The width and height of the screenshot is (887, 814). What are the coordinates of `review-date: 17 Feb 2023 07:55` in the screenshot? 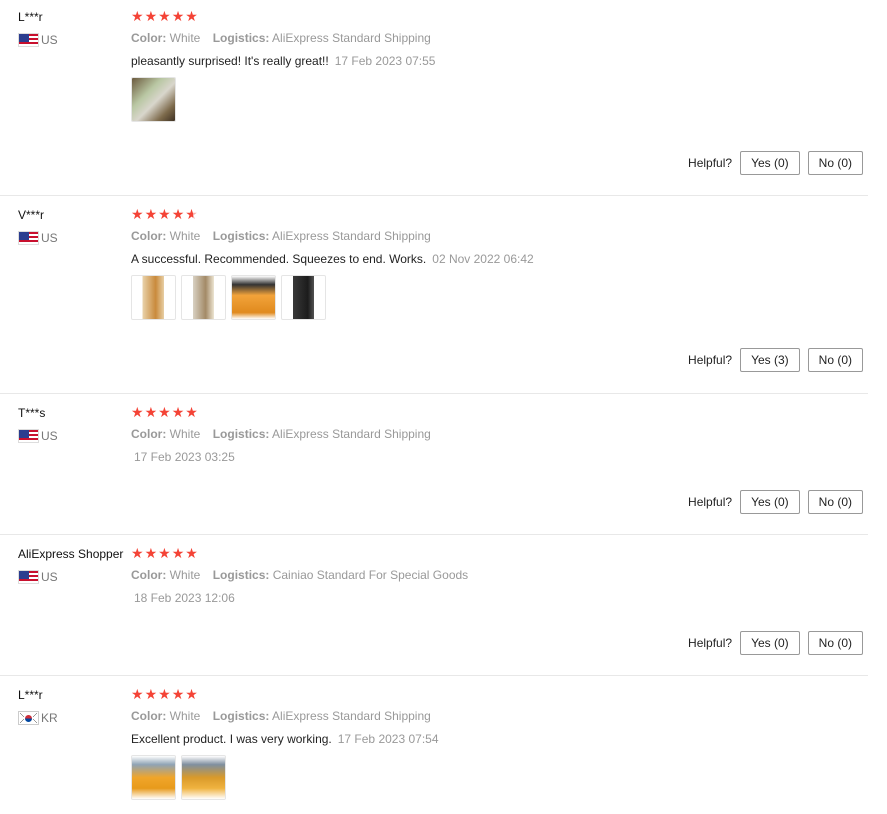 It's located at (385, 61).